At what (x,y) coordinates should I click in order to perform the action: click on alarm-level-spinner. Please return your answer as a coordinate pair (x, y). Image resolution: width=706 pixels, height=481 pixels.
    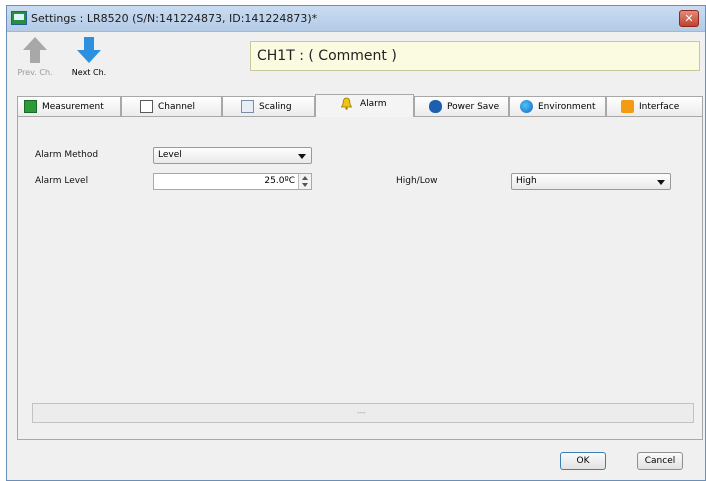
    Looking at the image, I should click on (304, 181).